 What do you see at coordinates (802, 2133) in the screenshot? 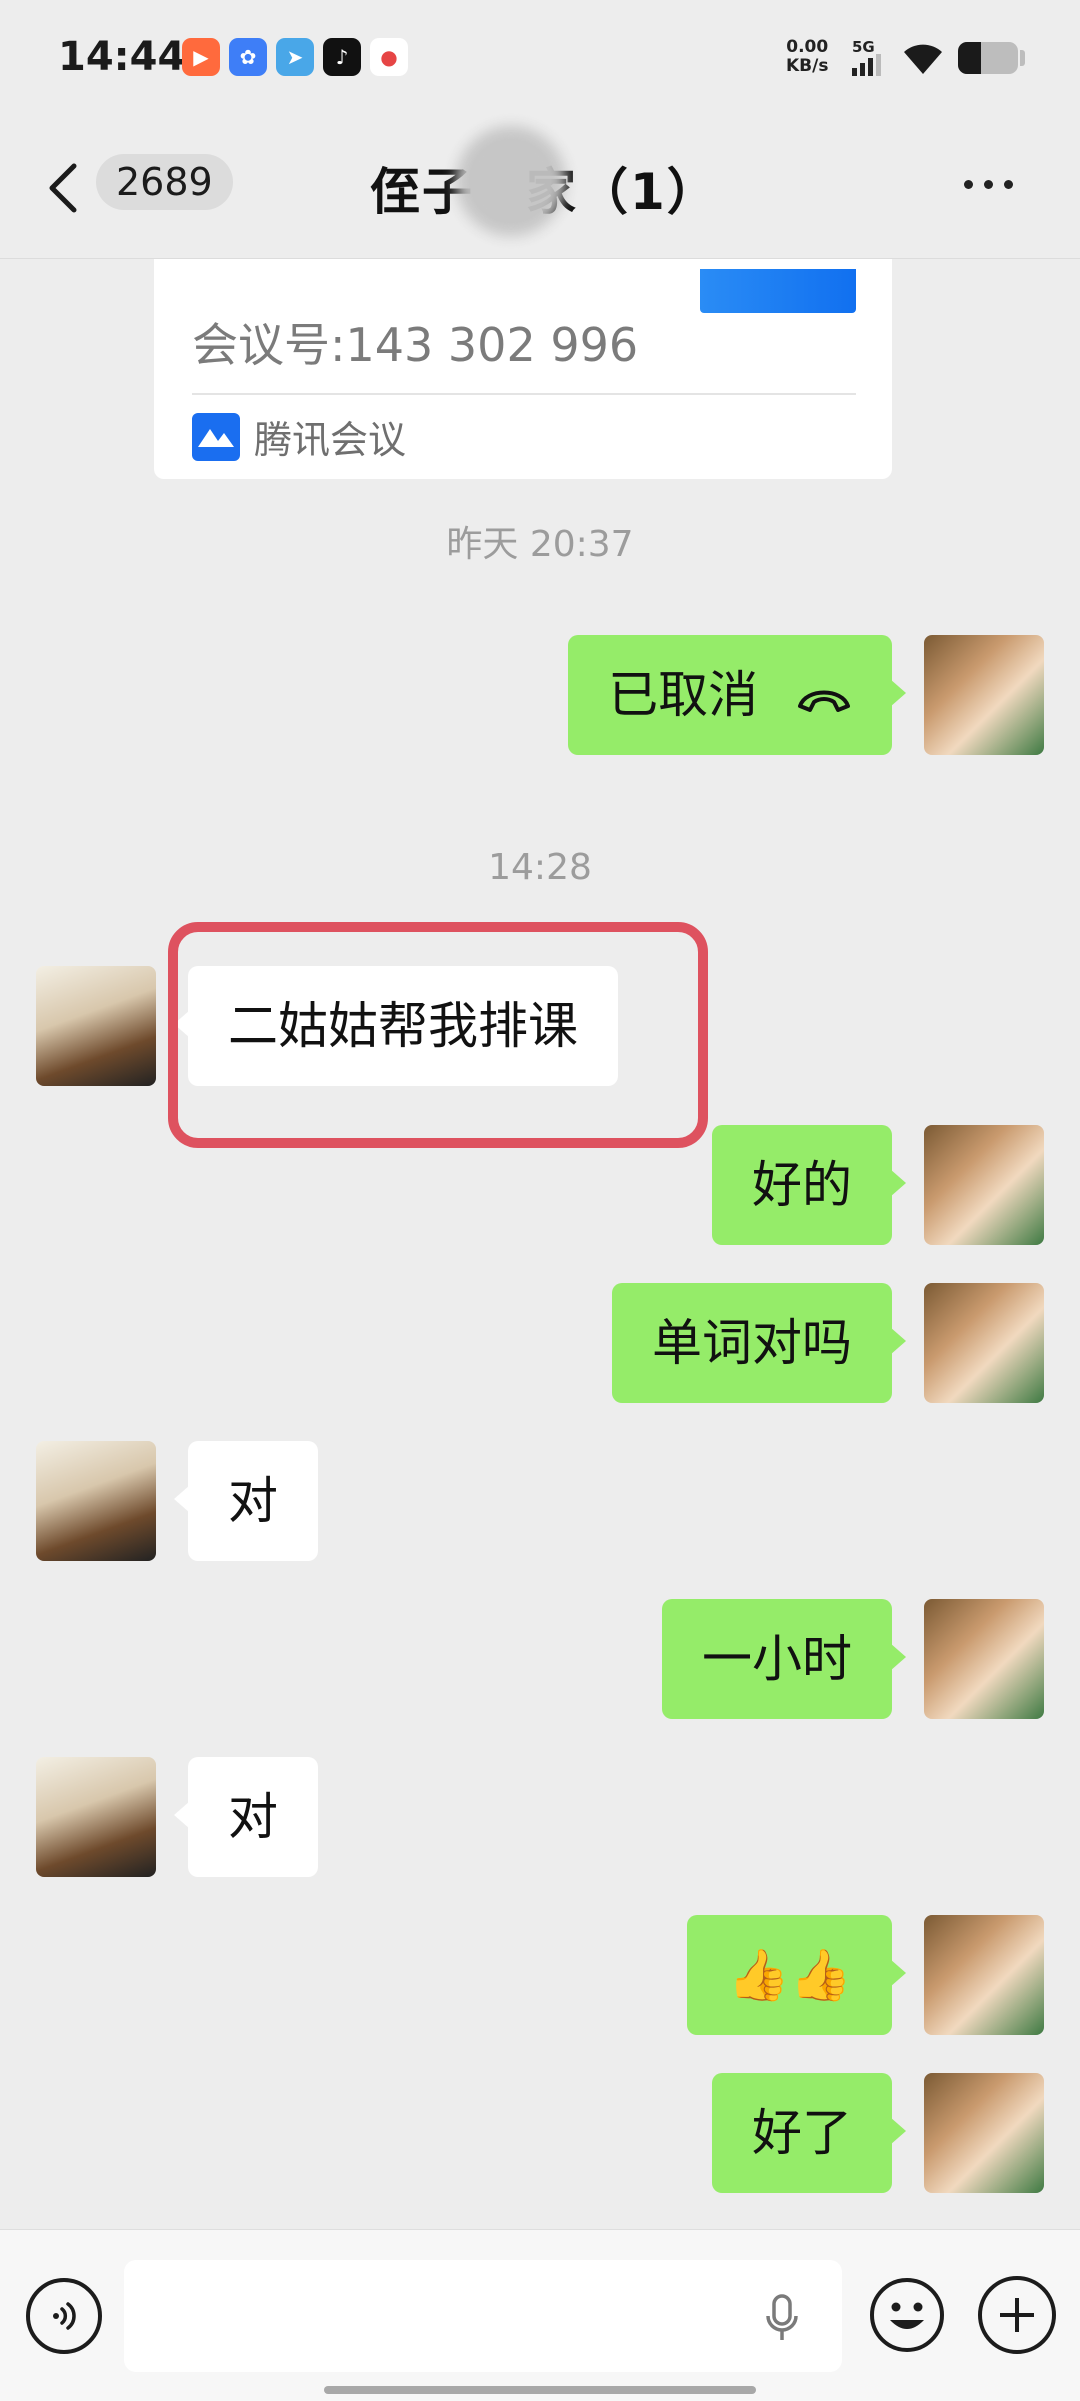
I see `message-text: 好了` at bounding box center [802, 2133].